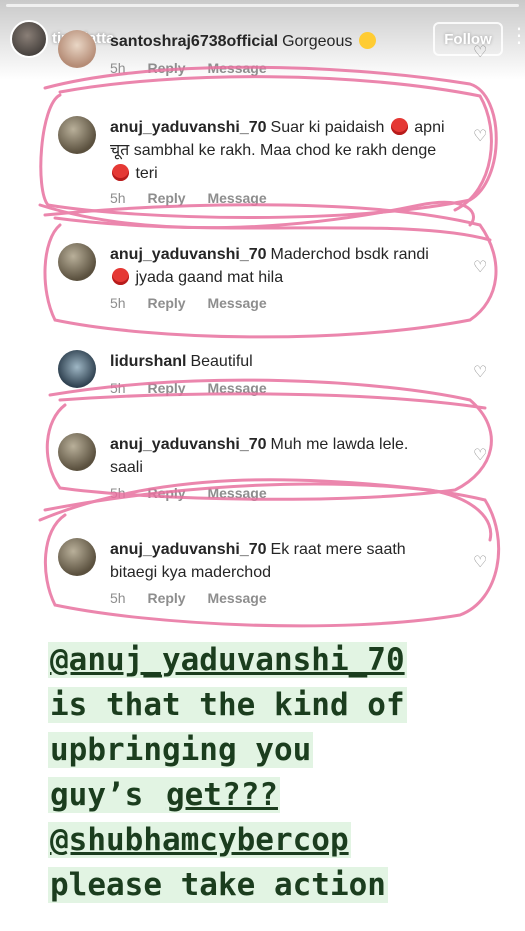 This screenshot has height=931, width=525. Describe the element at coordinates (29, 39) in the screenshot. I see `story-avatar` at that location.